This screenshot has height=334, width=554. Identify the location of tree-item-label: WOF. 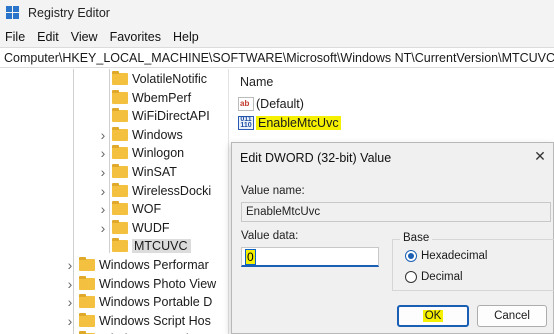
(147, 209).